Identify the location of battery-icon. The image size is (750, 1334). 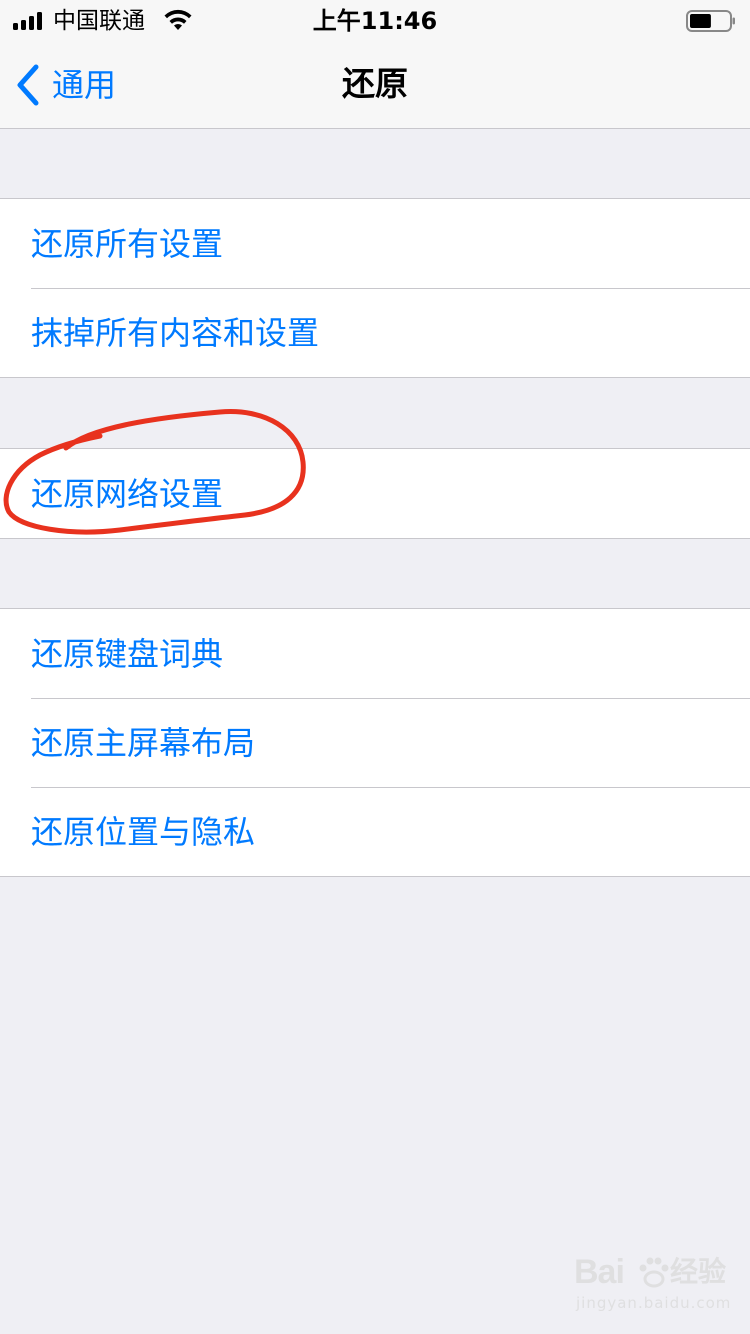
(710, 21).